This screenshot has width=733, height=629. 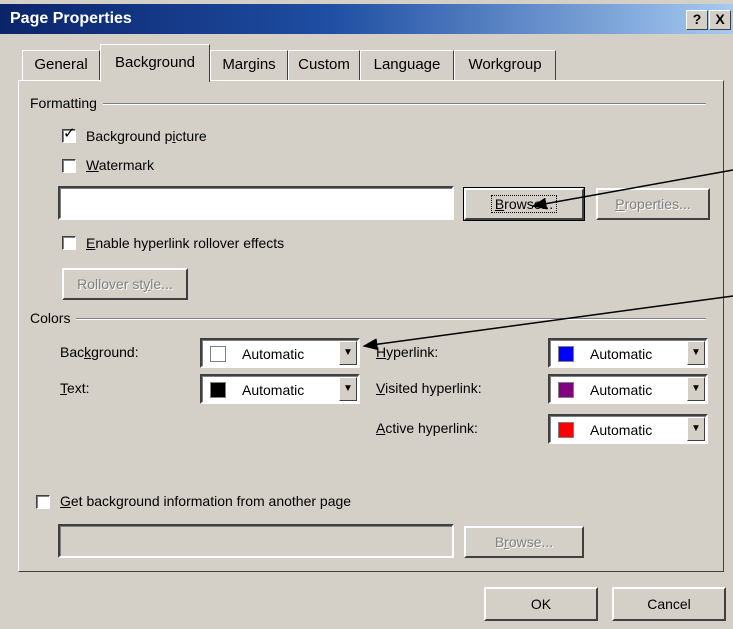 I want to click on other-page-checkbox, so click(x=43, y=502).